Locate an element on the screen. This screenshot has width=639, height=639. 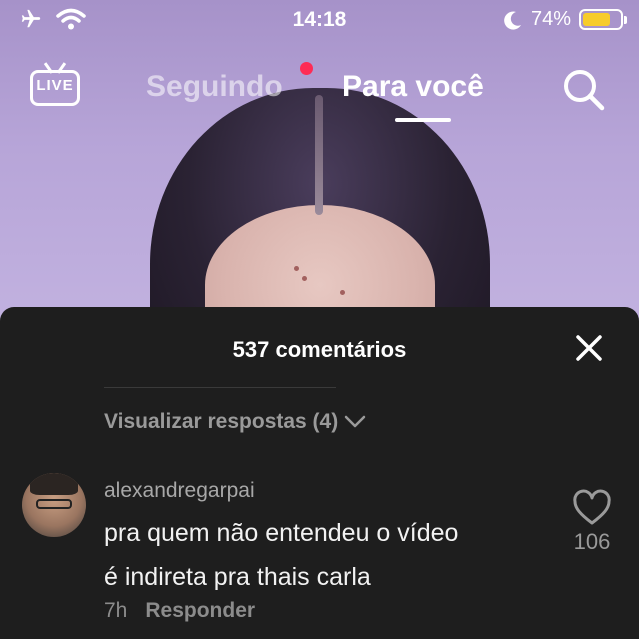
view-replies-button: Visualizar respostas (4) is located at coordinates (235, 422).